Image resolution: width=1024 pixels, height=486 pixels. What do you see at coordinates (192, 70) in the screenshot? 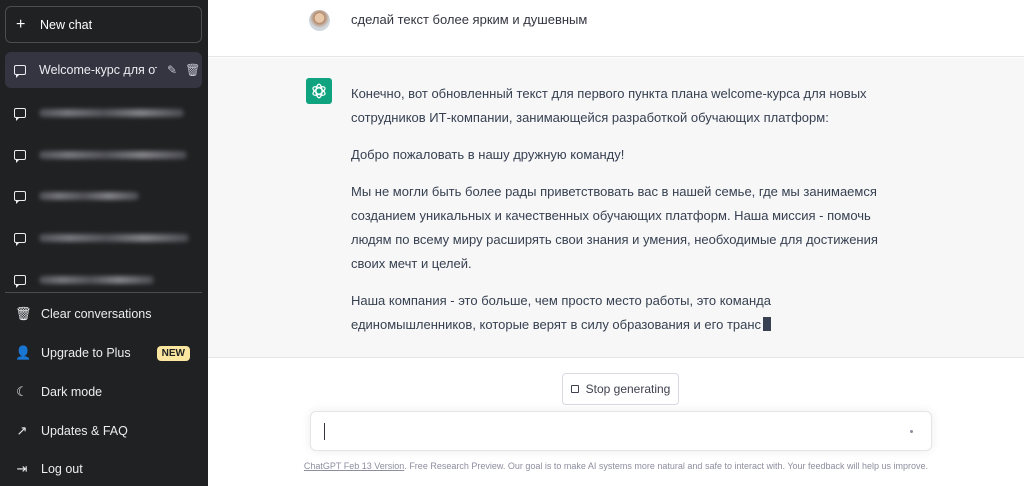
I see `delete-icon: 🗑` at bounding box center [192, 70].